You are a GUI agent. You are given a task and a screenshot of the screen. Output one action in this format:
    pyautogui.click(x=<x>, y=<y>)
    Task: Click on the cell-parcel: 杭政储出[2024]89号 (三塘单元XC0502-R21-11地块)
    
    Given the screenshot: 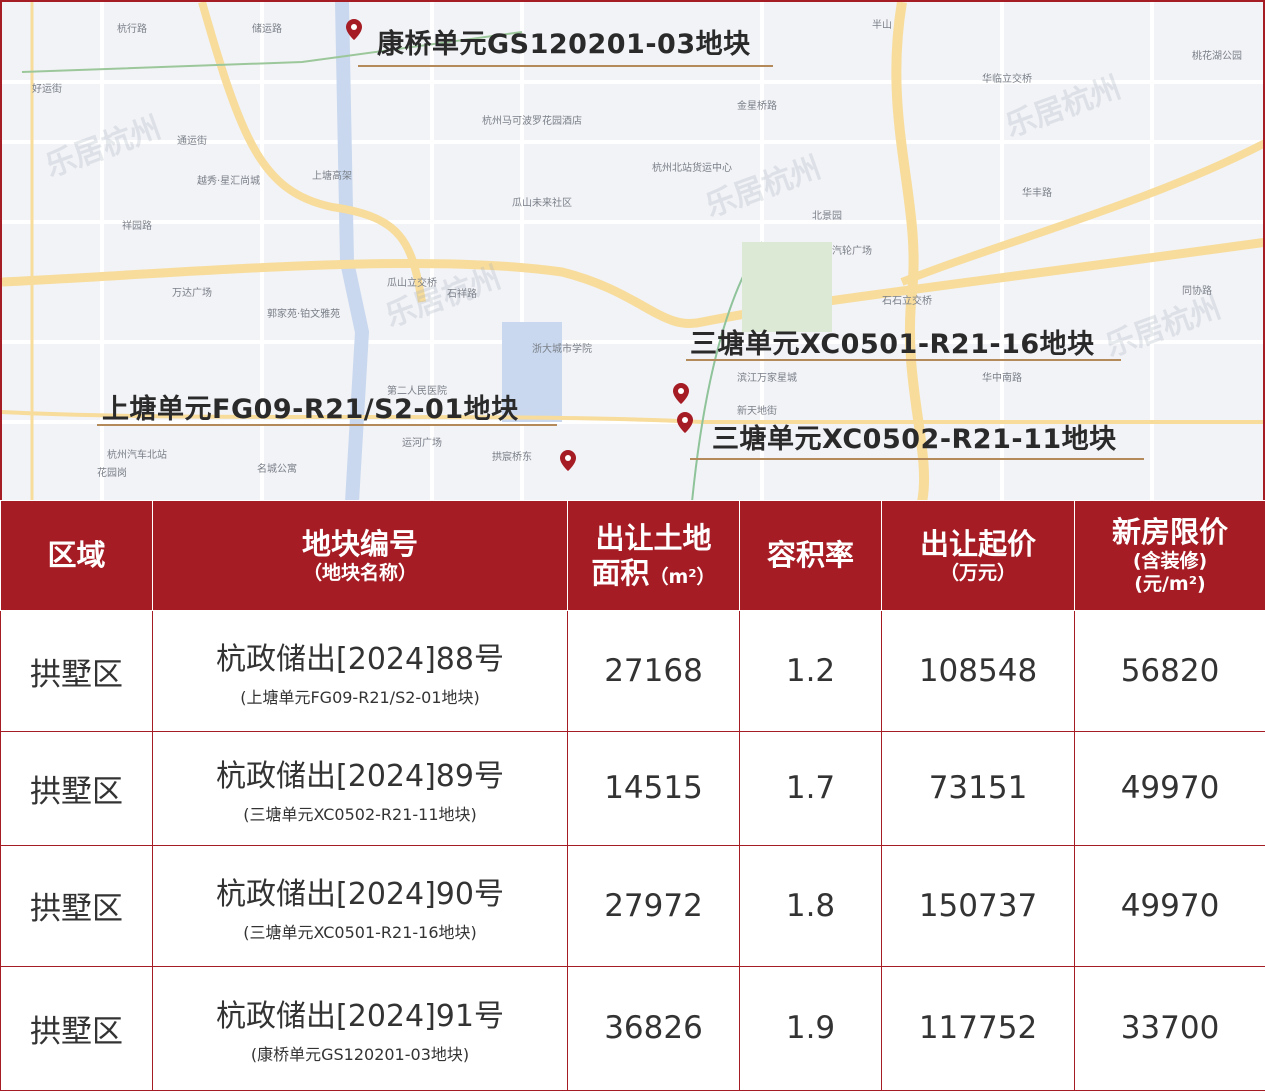 What is the action you would take?
    pyautogui.click(x=360, y=788)
    